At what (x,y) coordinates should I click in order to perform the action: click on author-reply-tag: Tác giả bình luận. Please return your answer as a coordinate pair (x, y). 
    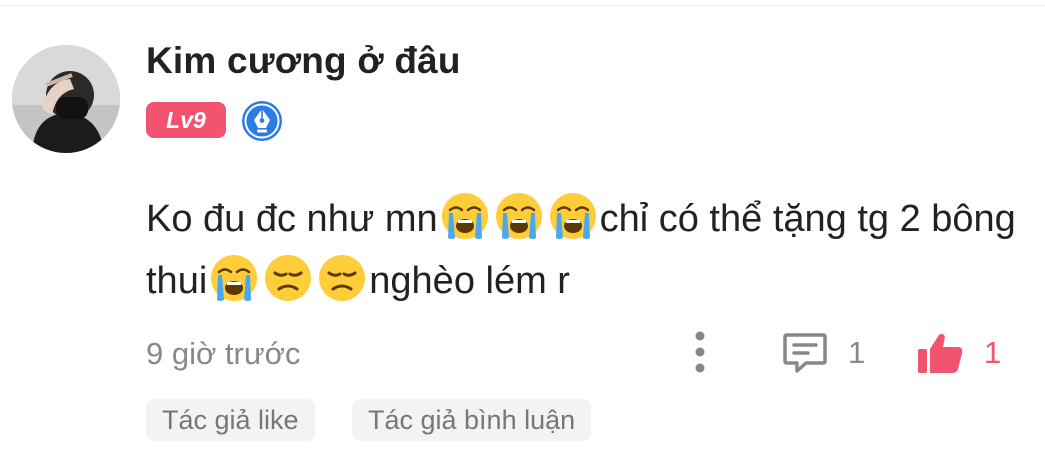
    Looking at the image, I should click on (472, 420).